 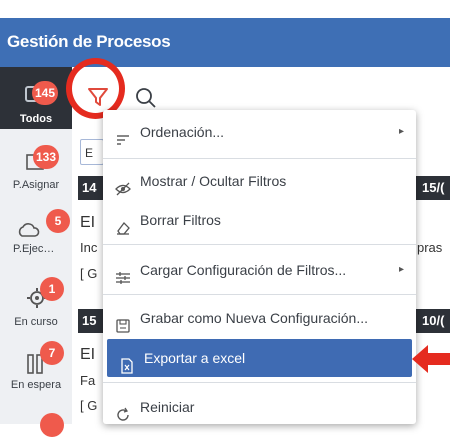 What do you see at coordinates (52, 289) in the screenshot?
I see `count-badge: 1` at bounding box center [52, 289].